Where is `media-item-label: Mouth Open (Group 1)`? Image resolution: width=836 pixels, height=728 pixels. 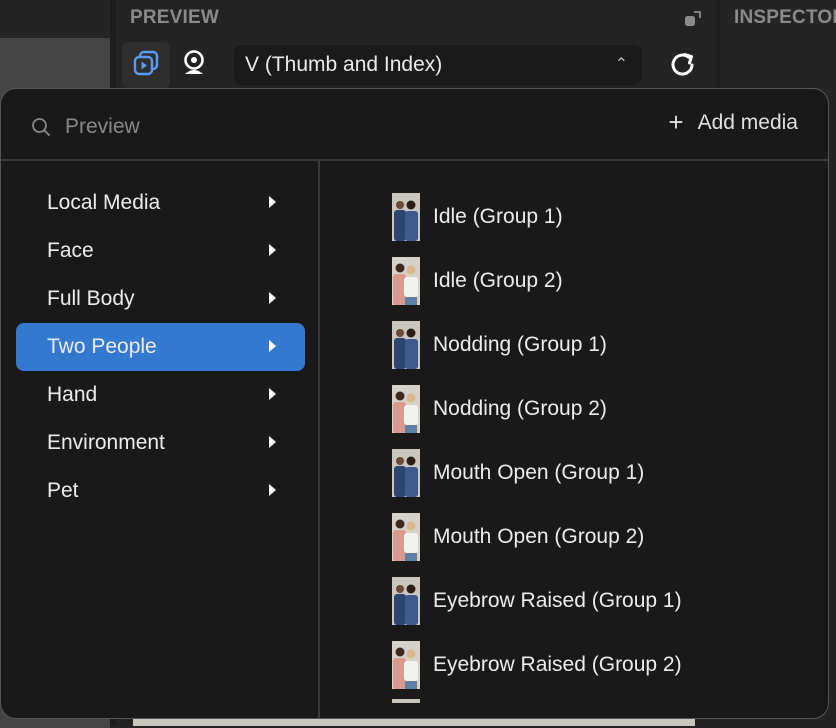
media-item-label: Mouth Open (Group 1) is located at coordinates (539, 472).